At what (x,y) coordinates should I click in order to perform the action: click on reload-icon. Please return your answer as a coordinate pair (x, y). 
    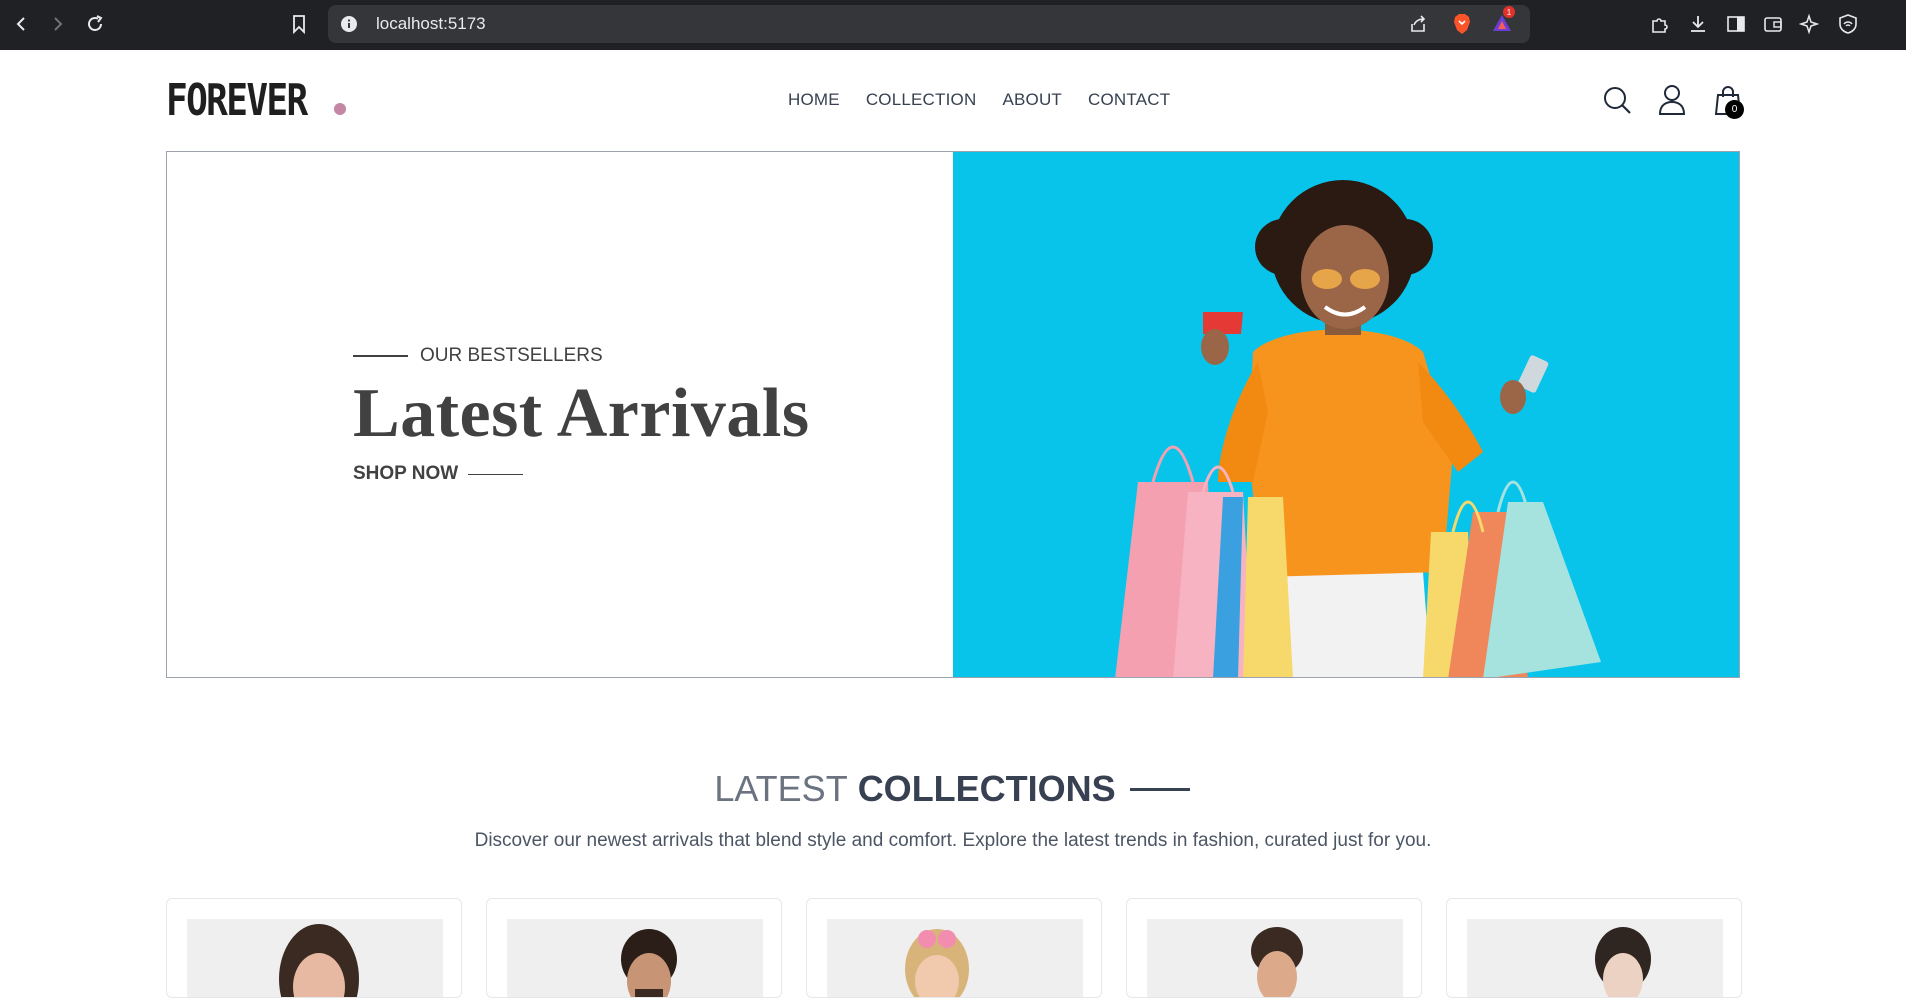
    Looking at the image, I should click on (95, 24).